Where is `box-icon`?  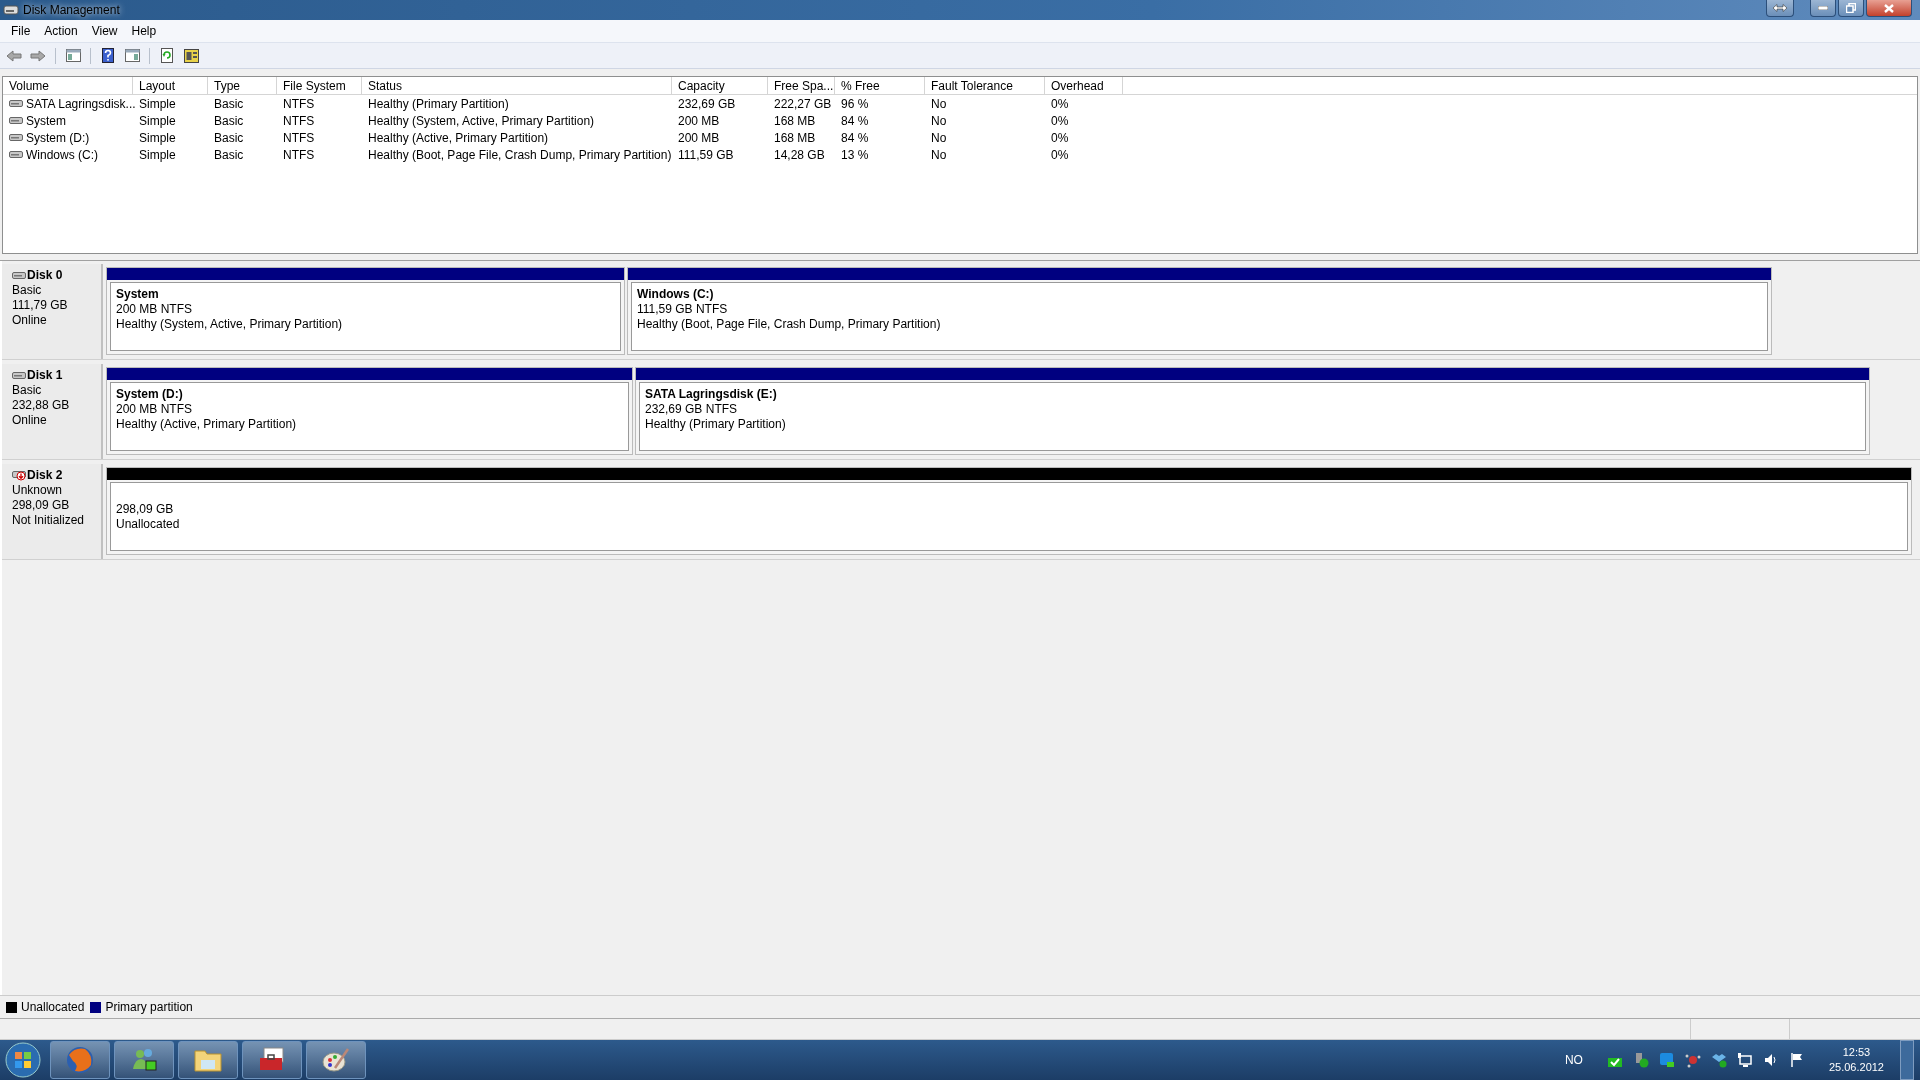
box-icon is located at coordinates (1718, 1060).